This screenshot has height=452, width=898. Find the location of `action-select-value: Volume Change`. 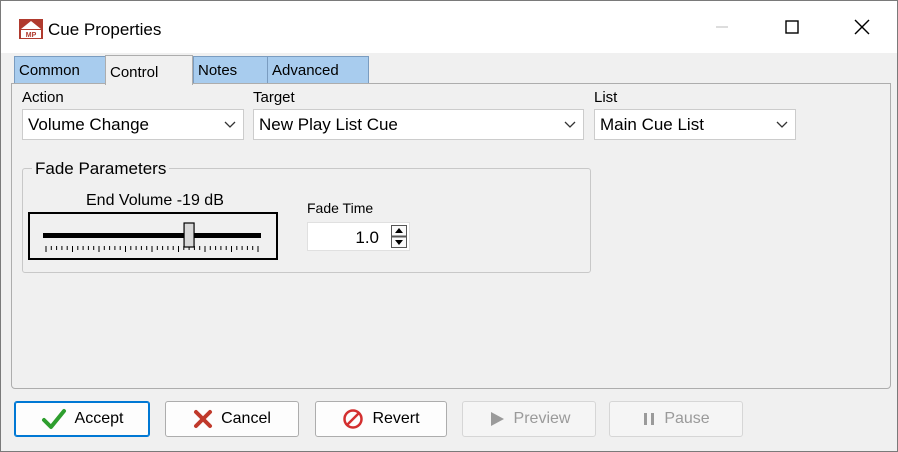

action-select-value: Volume Change is located at coordinates (88, 124).